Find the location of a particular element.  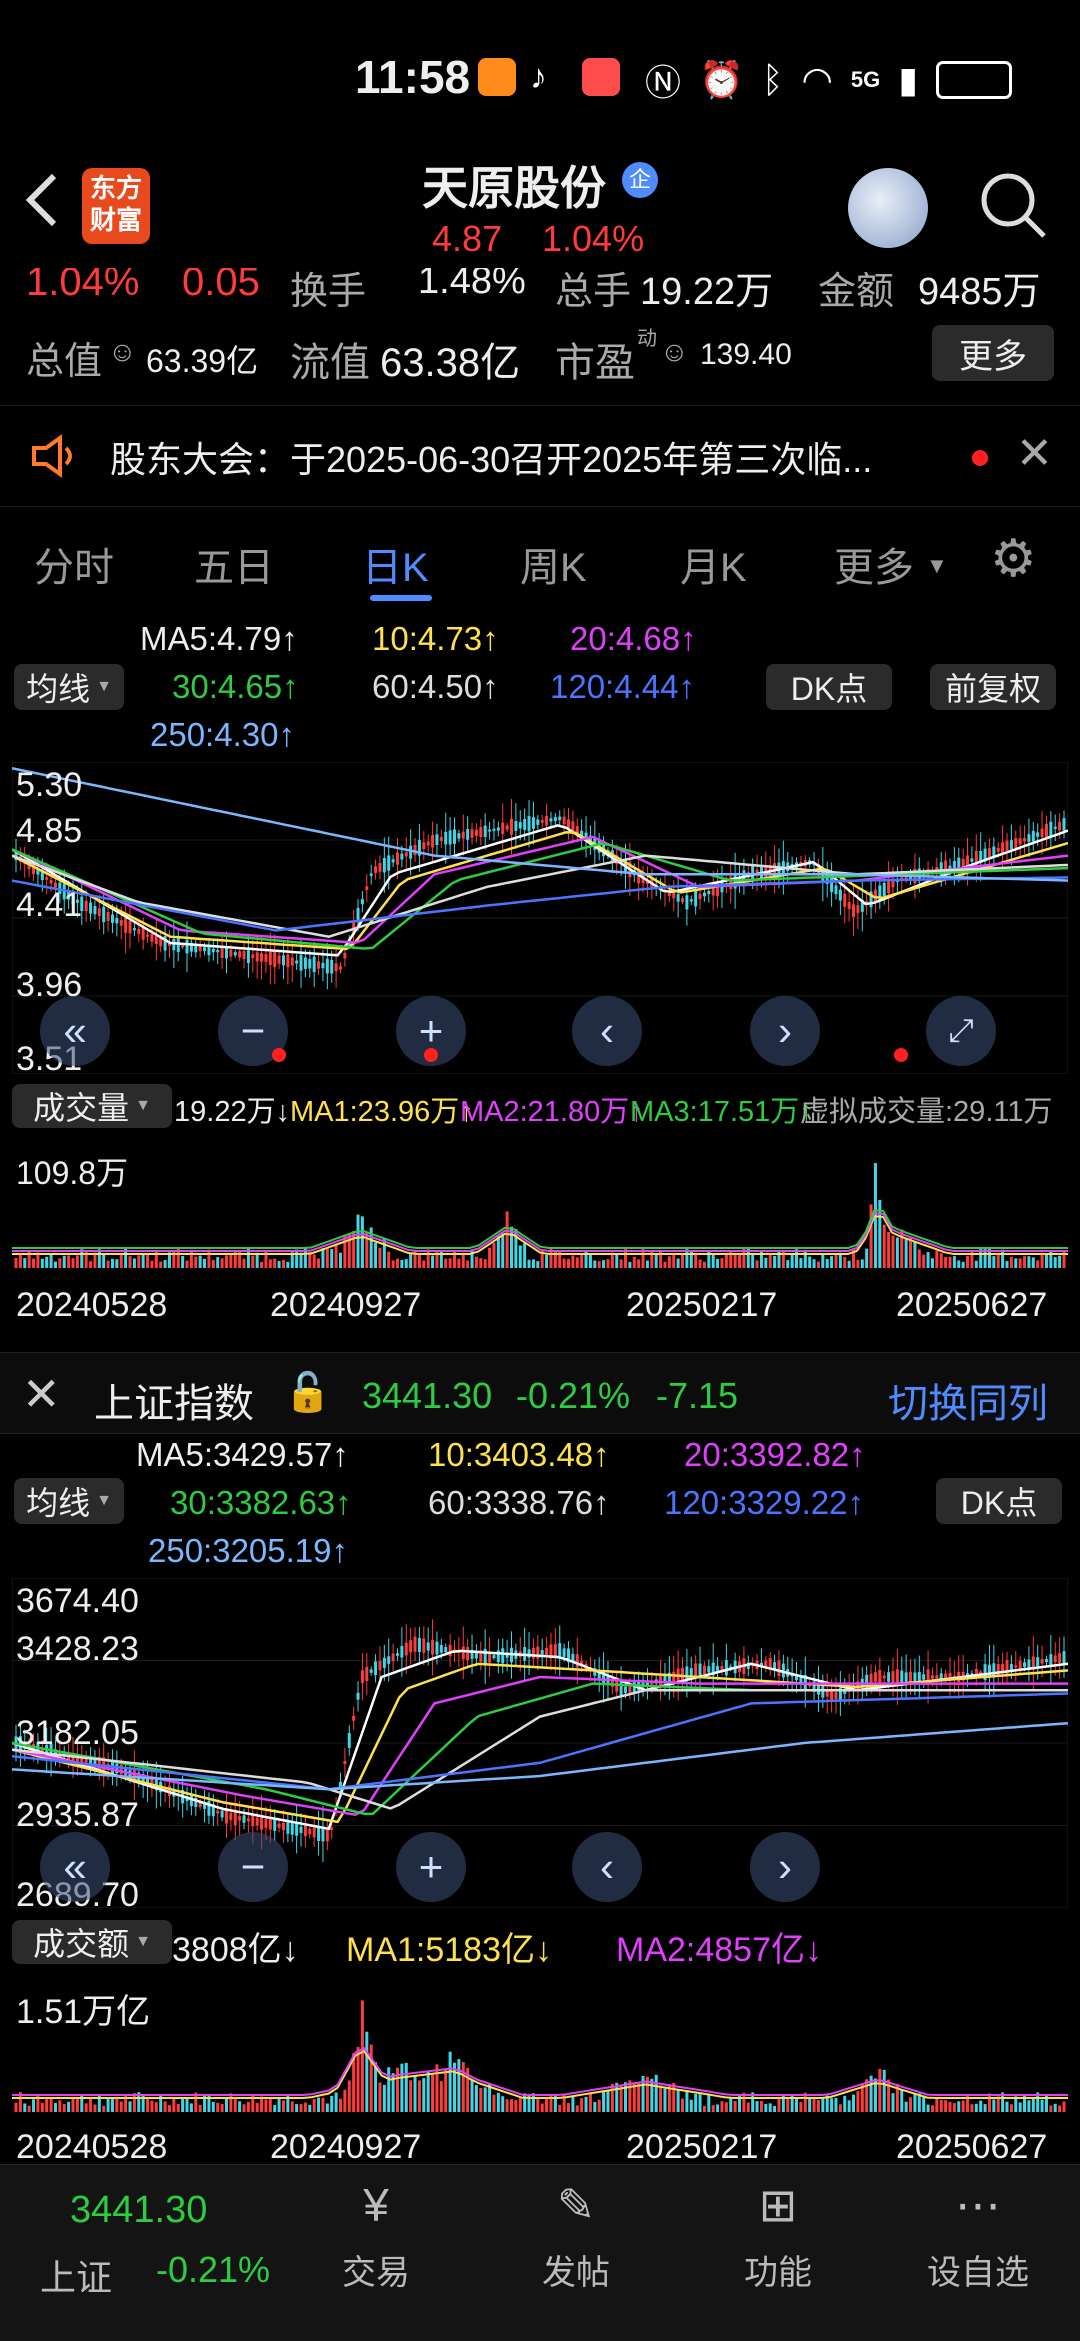

nav-watchlist: ⋯ 设自选 is located at coordinates (978, 2234).